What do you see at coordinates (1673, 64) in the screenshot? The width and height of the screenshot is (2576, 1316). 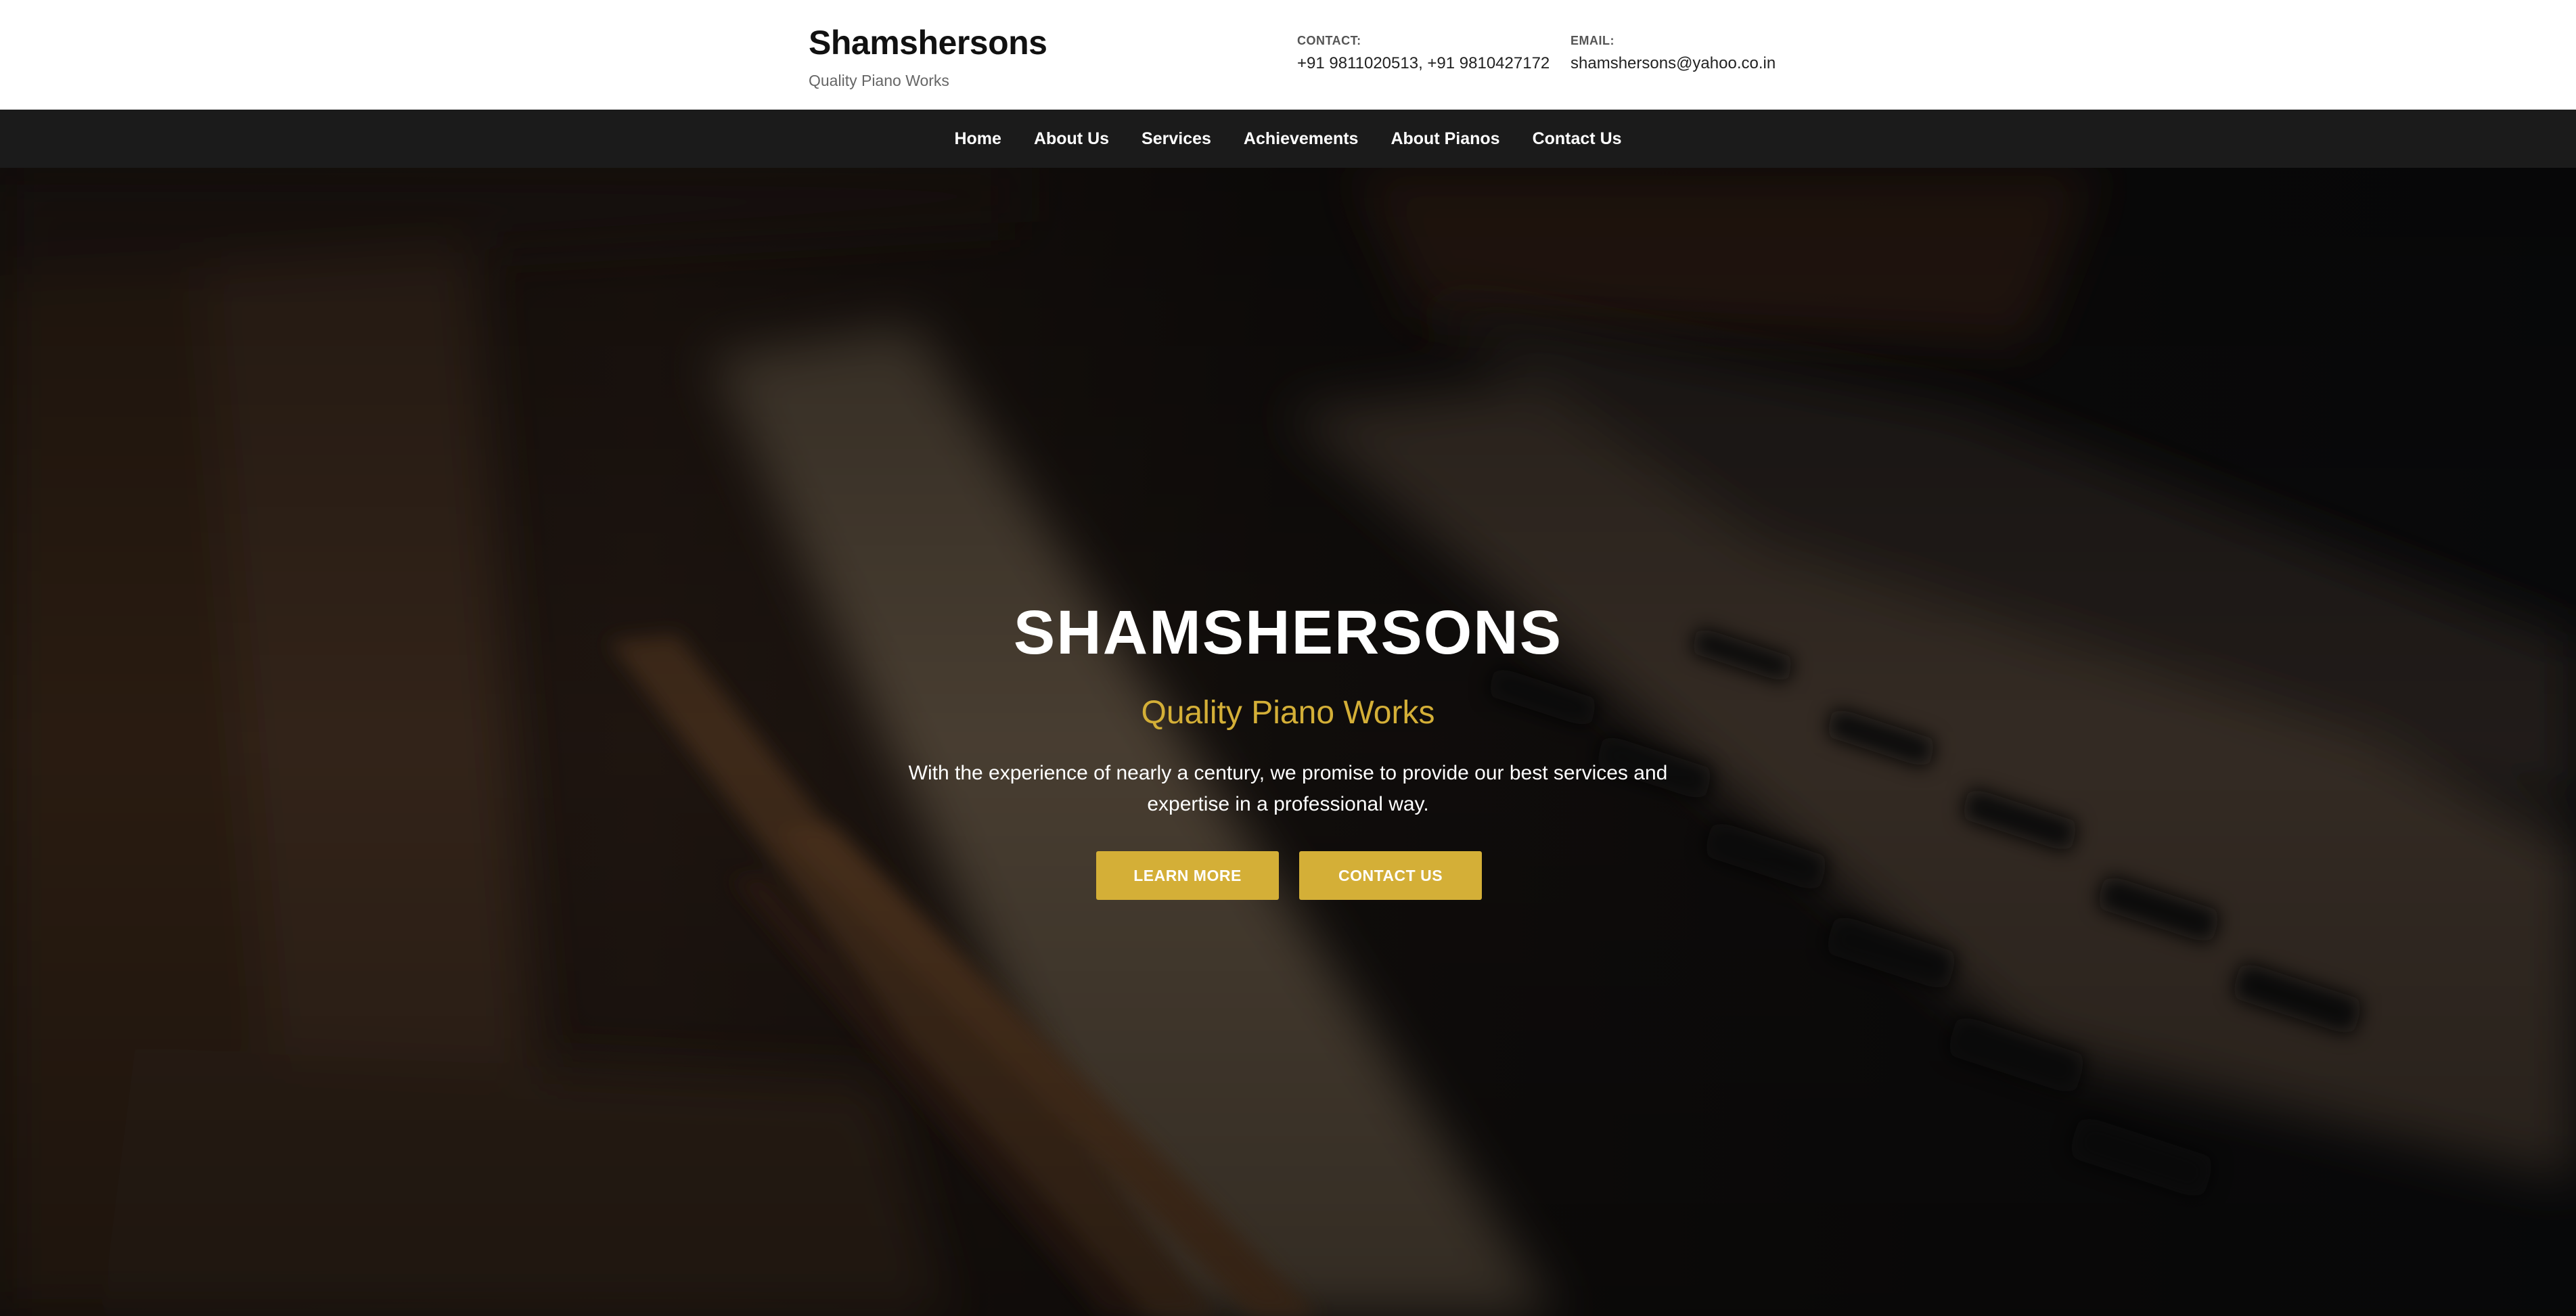 I see `email-address: shamshersons@yahoo.co.in` at bounding box center [1673, 64].